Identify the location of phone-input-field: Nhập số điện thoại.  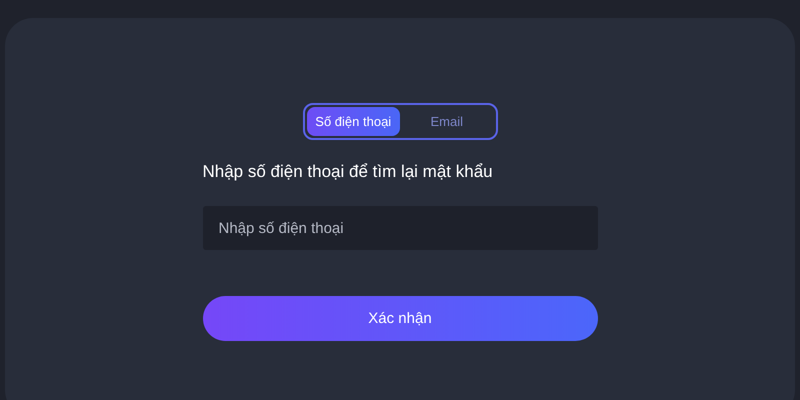
(400, 228).